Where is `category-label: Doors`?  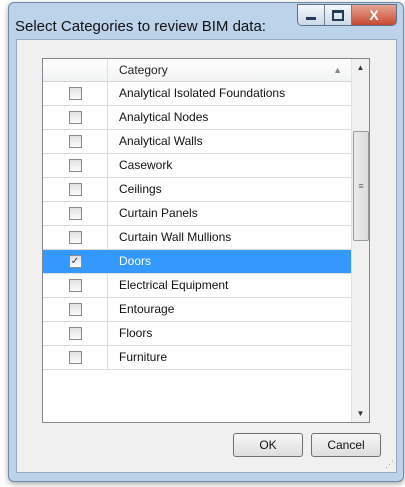
category-label: Doors is located at coordinates (135, 261).